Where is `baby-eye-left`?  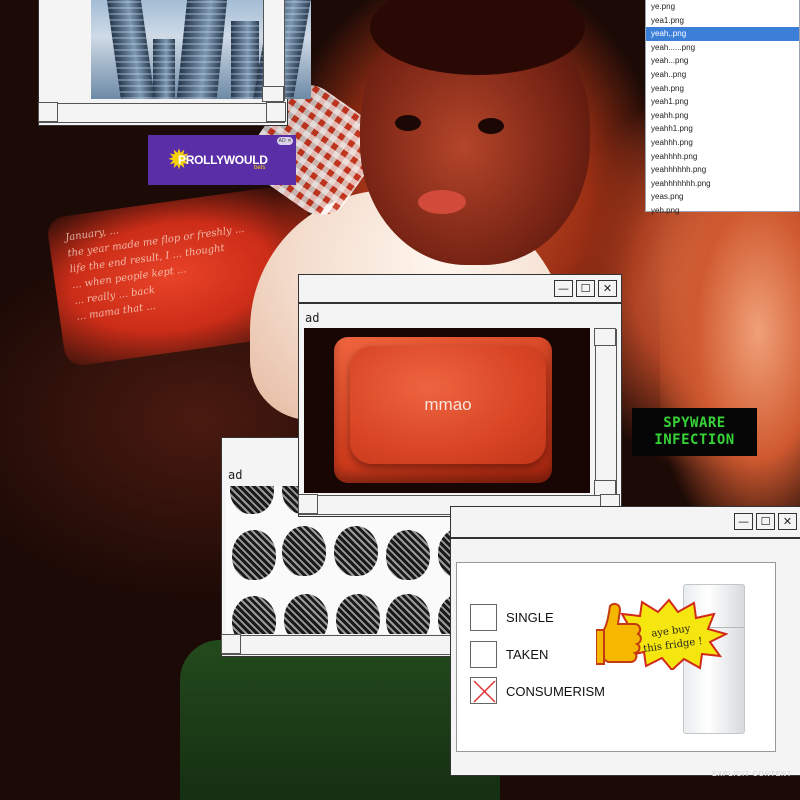
baby-eye-left is located at coordinates (408, 123).